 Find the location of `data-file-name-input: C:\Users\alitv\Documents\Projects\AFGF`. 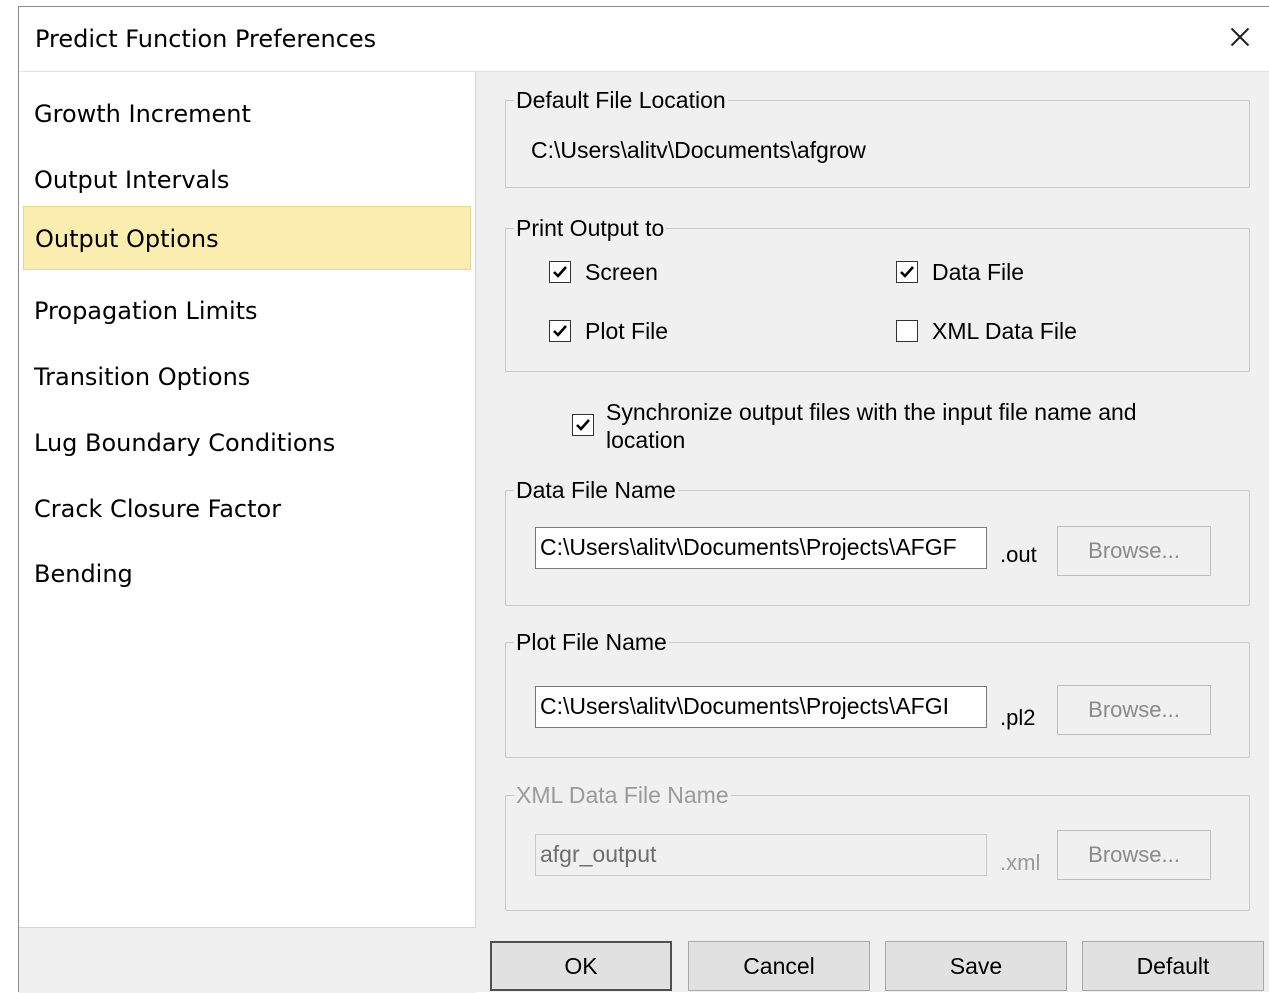

data-file-name-input: C:\Users\alitv\Documents\Projects\AFGF is located at coordinates (761, 548).